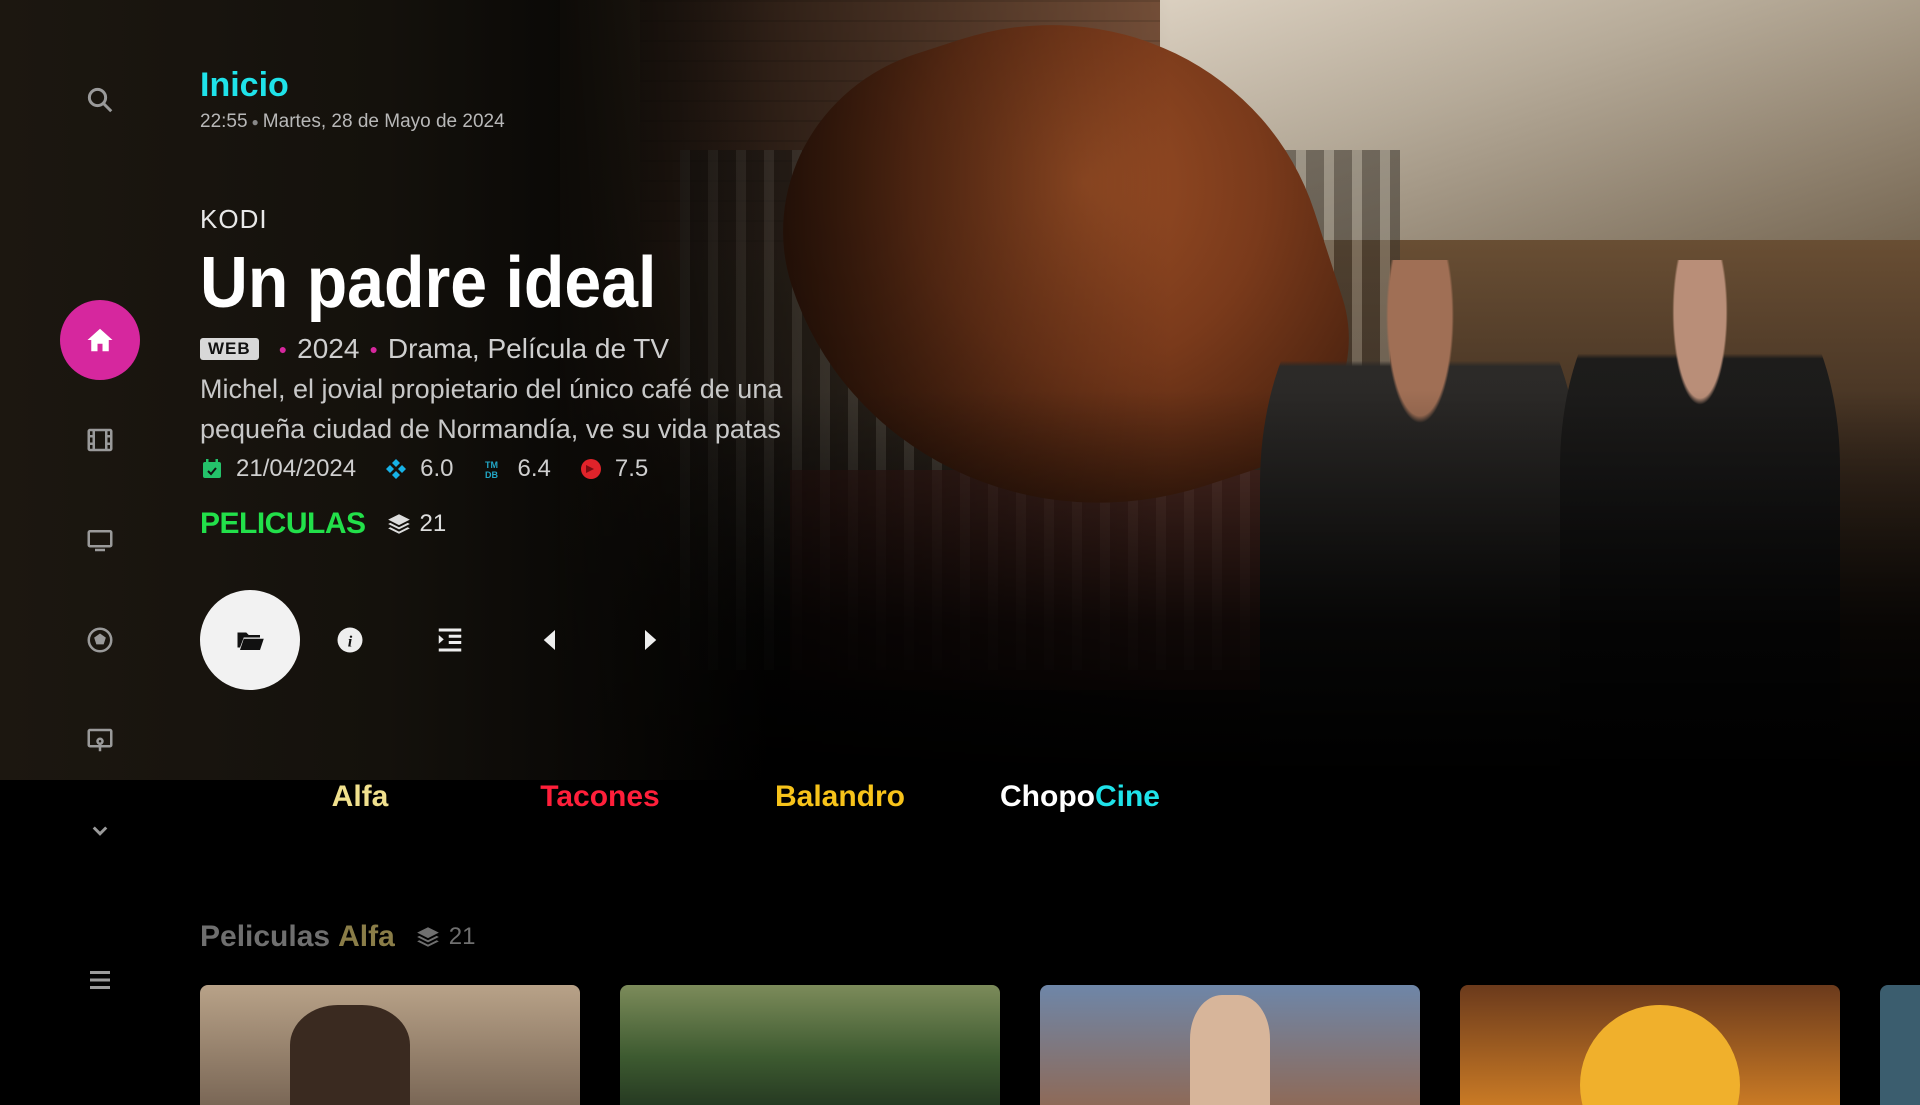  What do you see at coordinates (265, 936) in the screenshot?
I see `row-title-part1: Peliculas` at bounding box center [265, 936].